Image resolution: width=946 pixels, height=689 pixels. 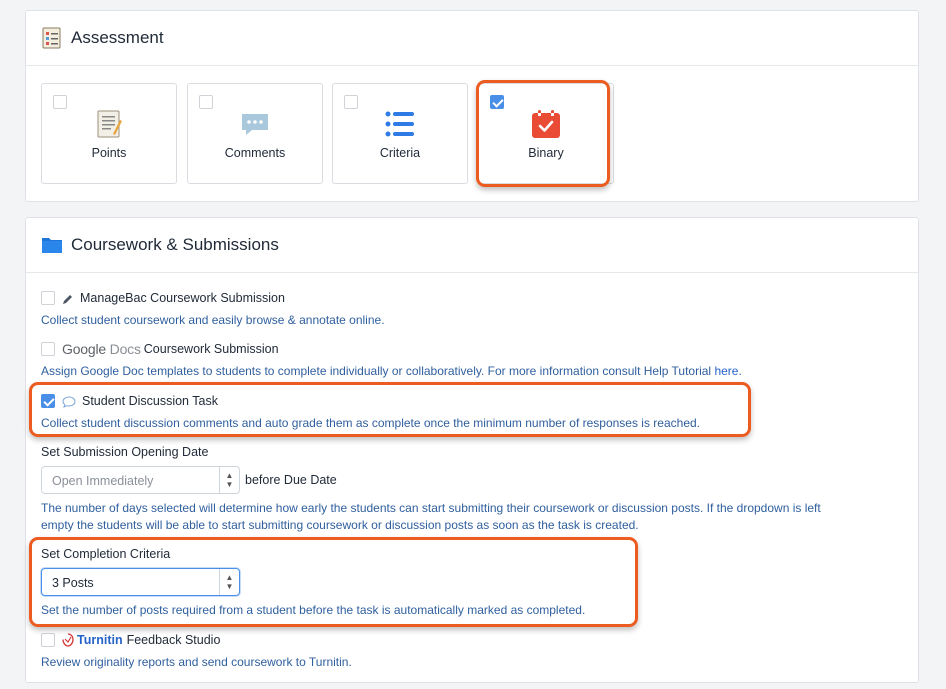 I want to click on managebac-title: ManageBac Coursework Submission, so click(x=182, y=298).